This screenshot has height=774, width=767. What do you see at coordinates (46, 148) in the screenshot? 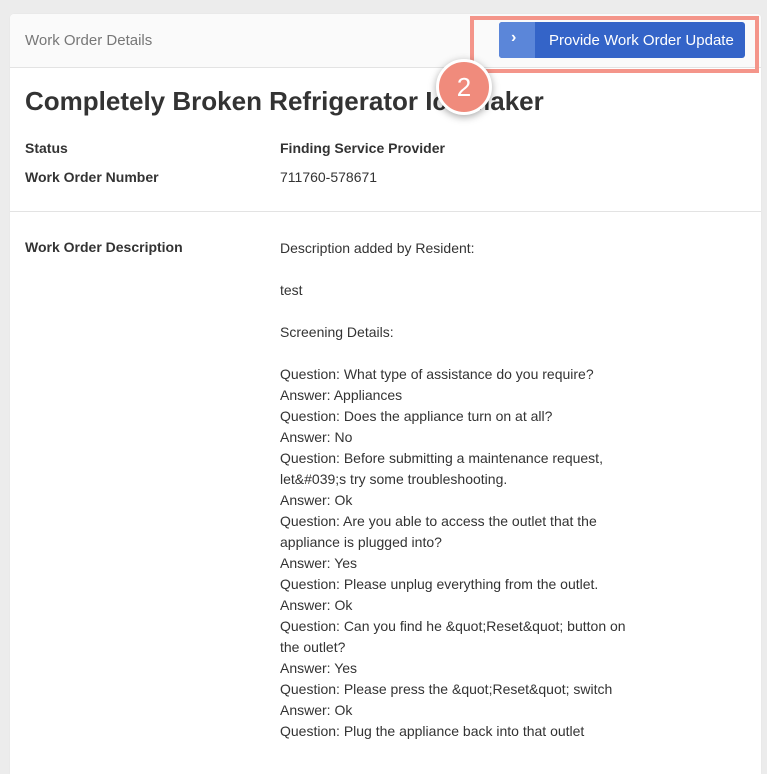
I see `status-label: Status` at bounding box center [46, 148].